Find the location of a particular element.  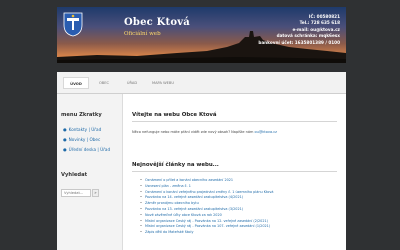

nav-item-obec: Obec is located at coordinates (104, 83).